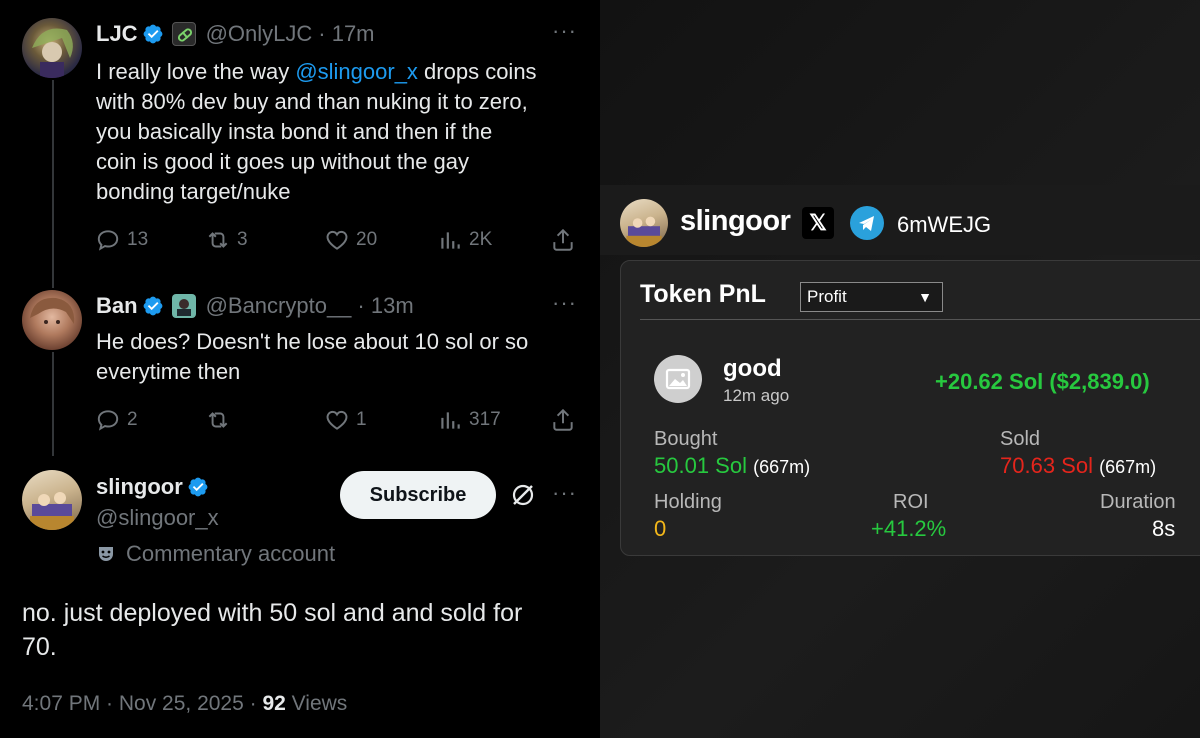  I want to click on commentary-account-label: Commentary account, so click(215, 554).